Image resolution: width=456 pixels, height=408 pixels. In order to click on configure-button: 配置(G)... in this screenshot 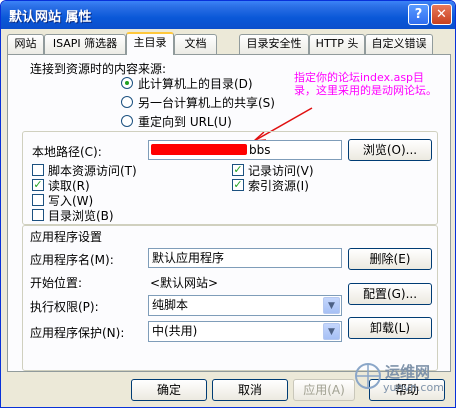, I will do `click(390, 294)`.